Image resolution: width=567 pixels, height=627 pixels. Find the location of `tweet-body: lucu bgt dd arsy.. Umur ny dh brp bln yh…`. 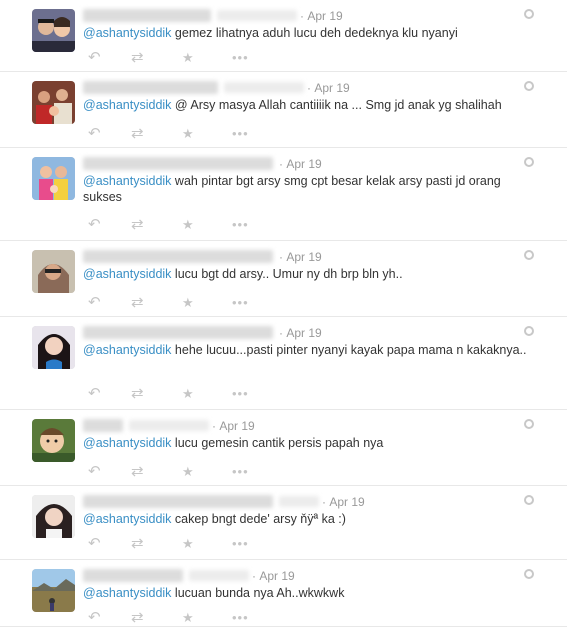

tweet-body: lucu bgt dd arsy.. Umur ny dh brp bln yh… is located at coordinates (287, 274).